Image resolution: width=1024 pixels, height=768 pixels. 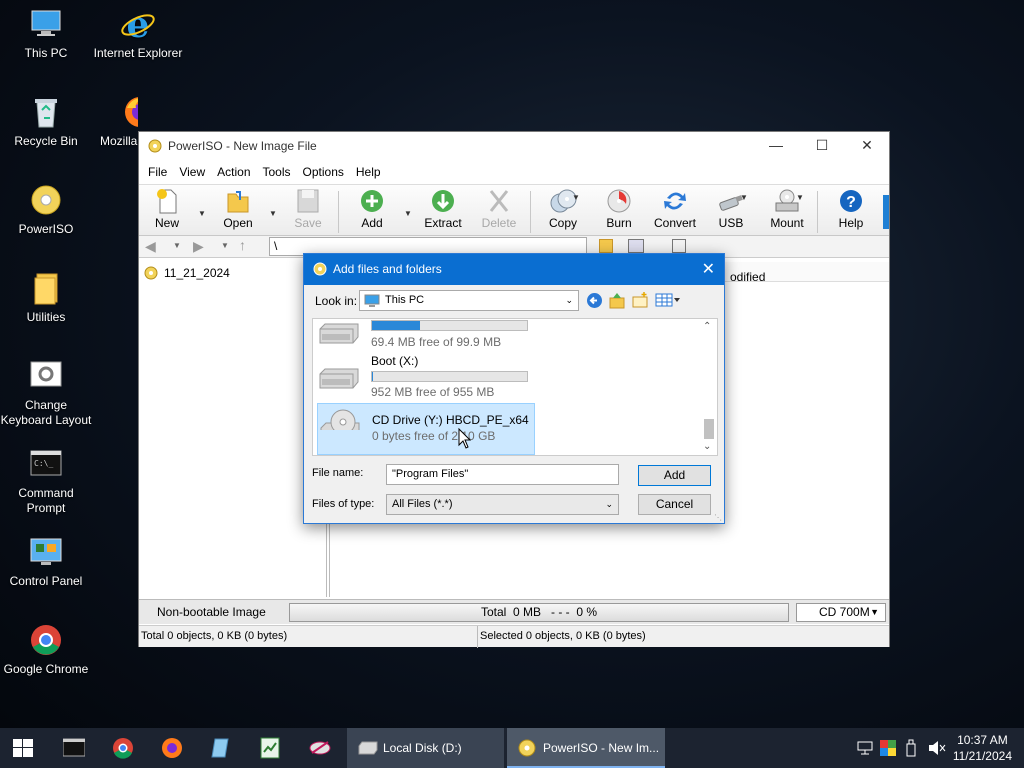 What do you see at coordinates (323, 172) in the screenshot?
I see `menu-options: Options` at bounding box center [323, 172].